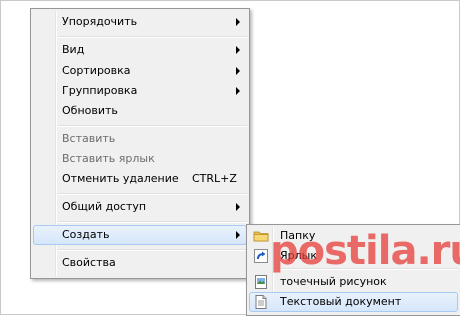  What do you see at coordinates (261, 256) in the screenshot?
I see `shortcut-icon` at bounding box center [261, 256].